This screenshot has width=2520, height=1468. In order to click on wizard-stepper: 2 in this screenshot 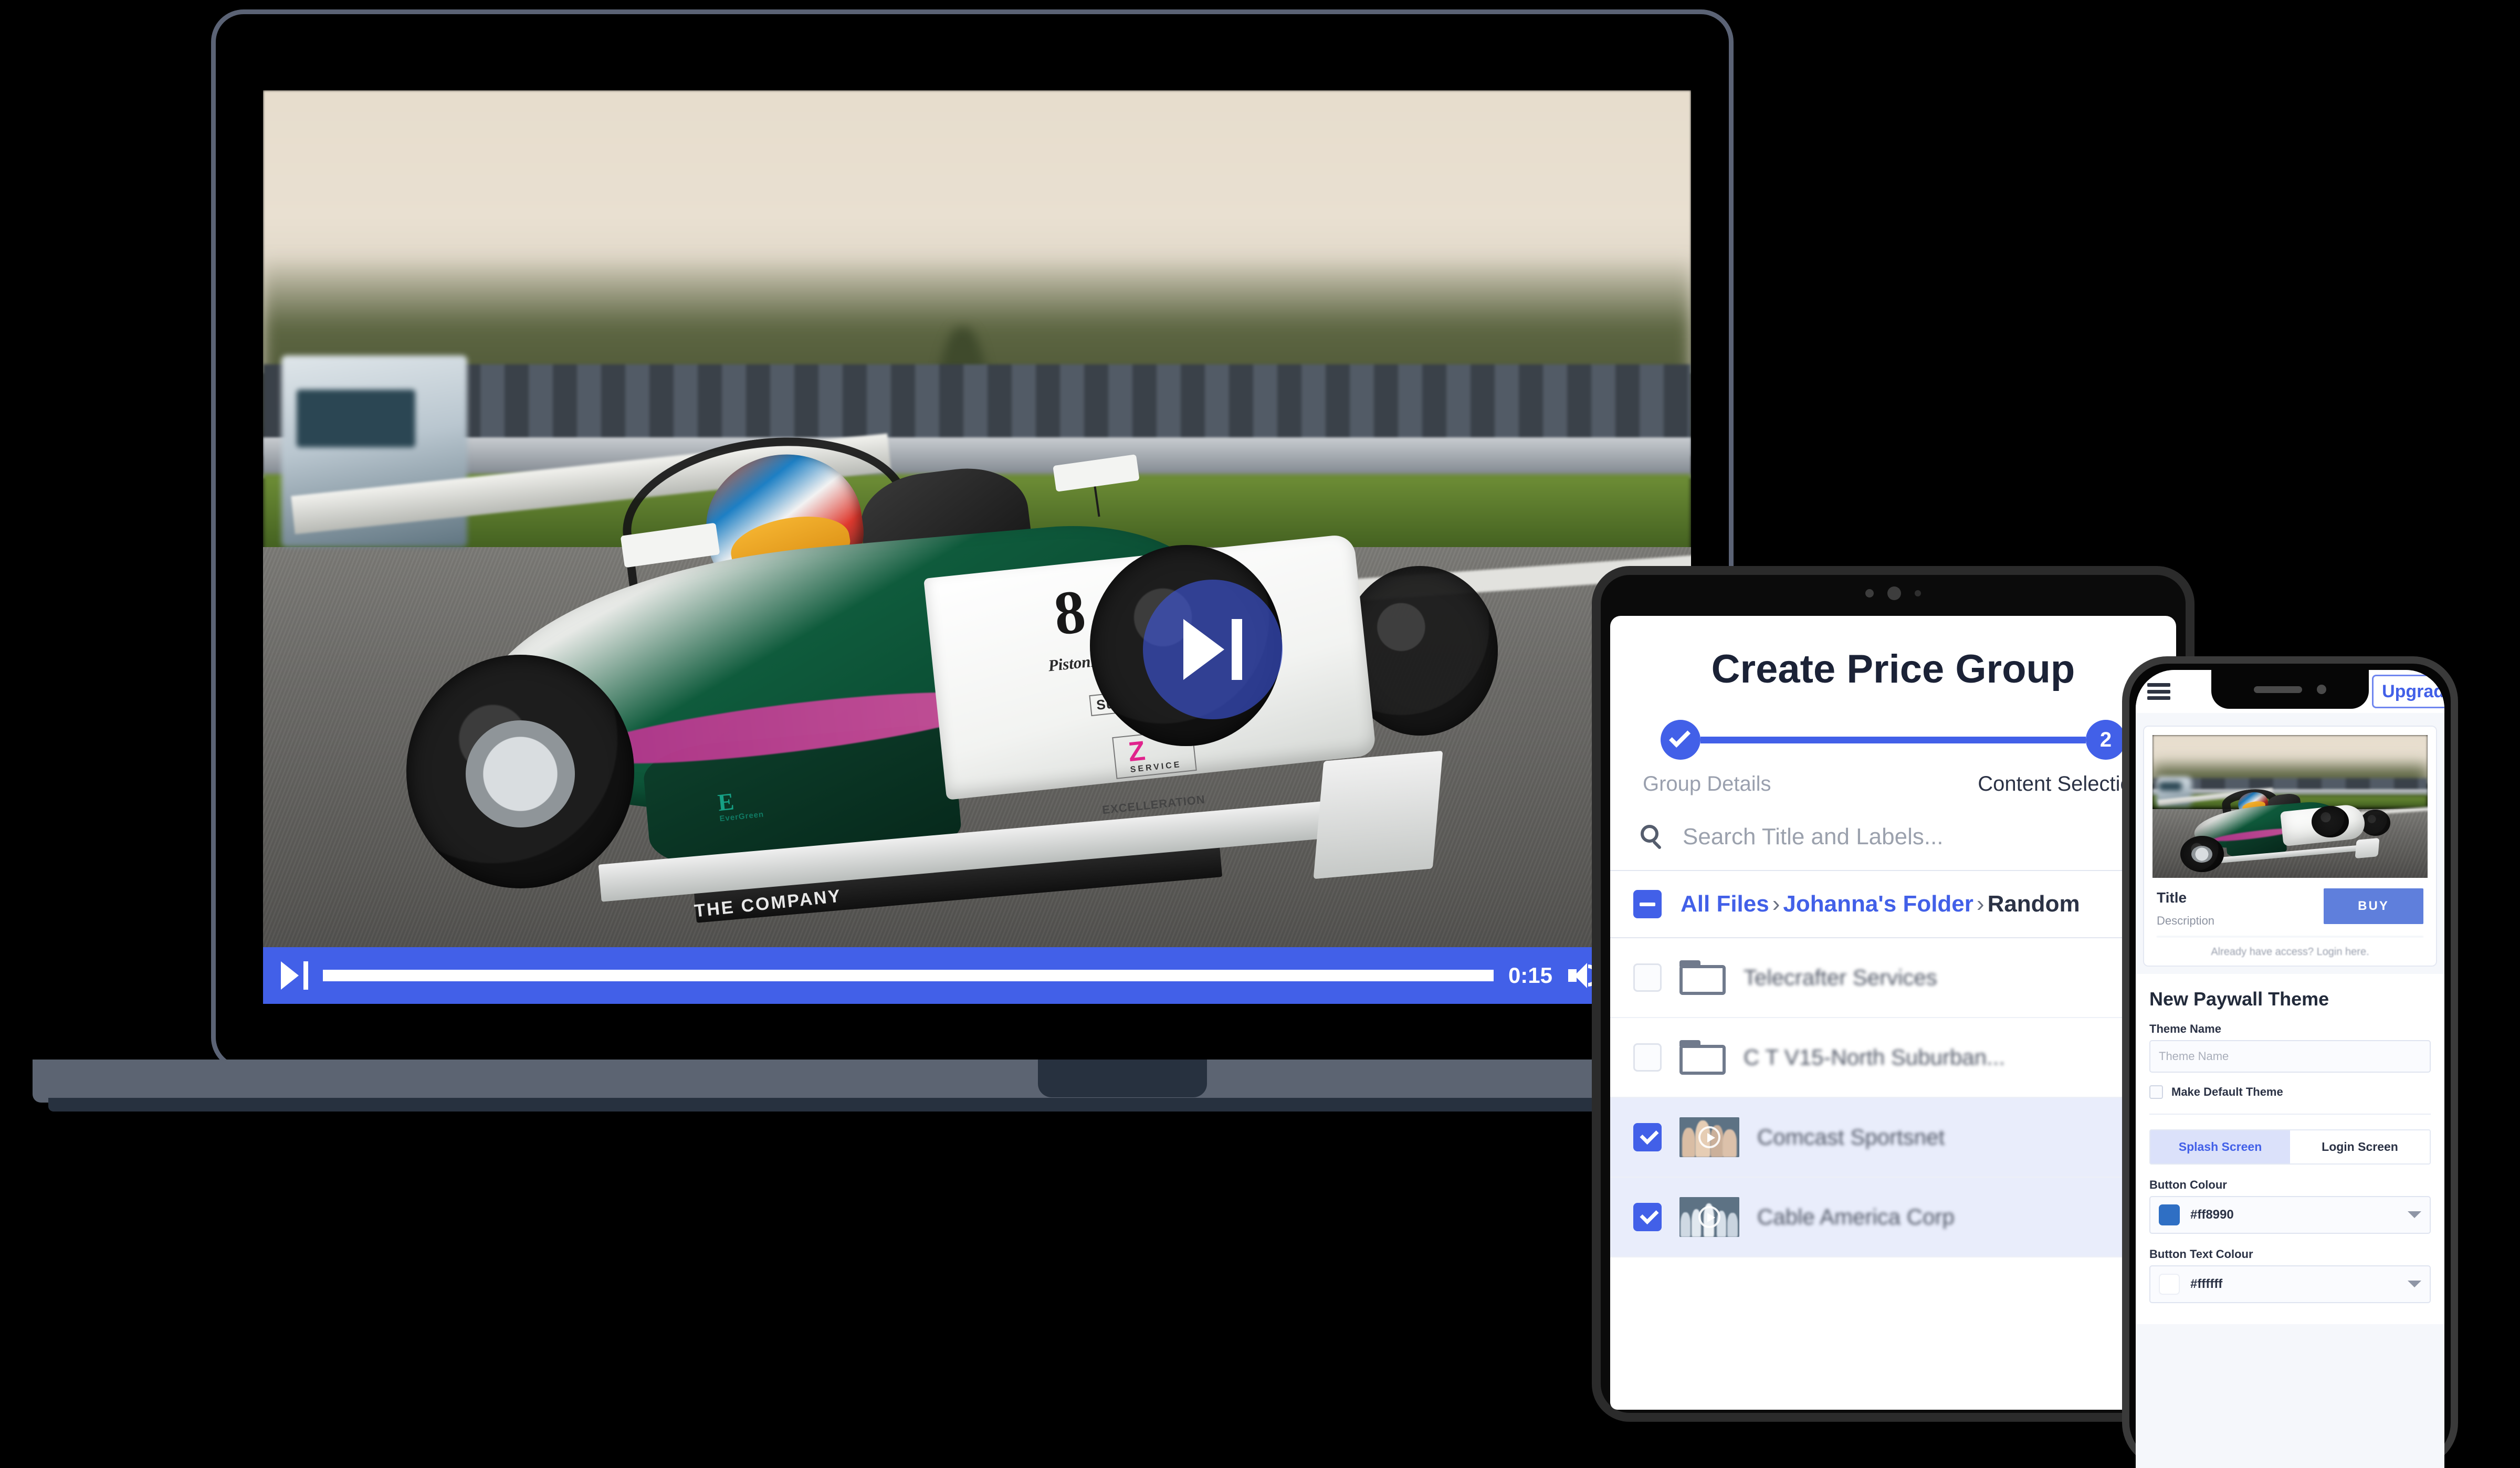, I will do `click(1893, 740)`.